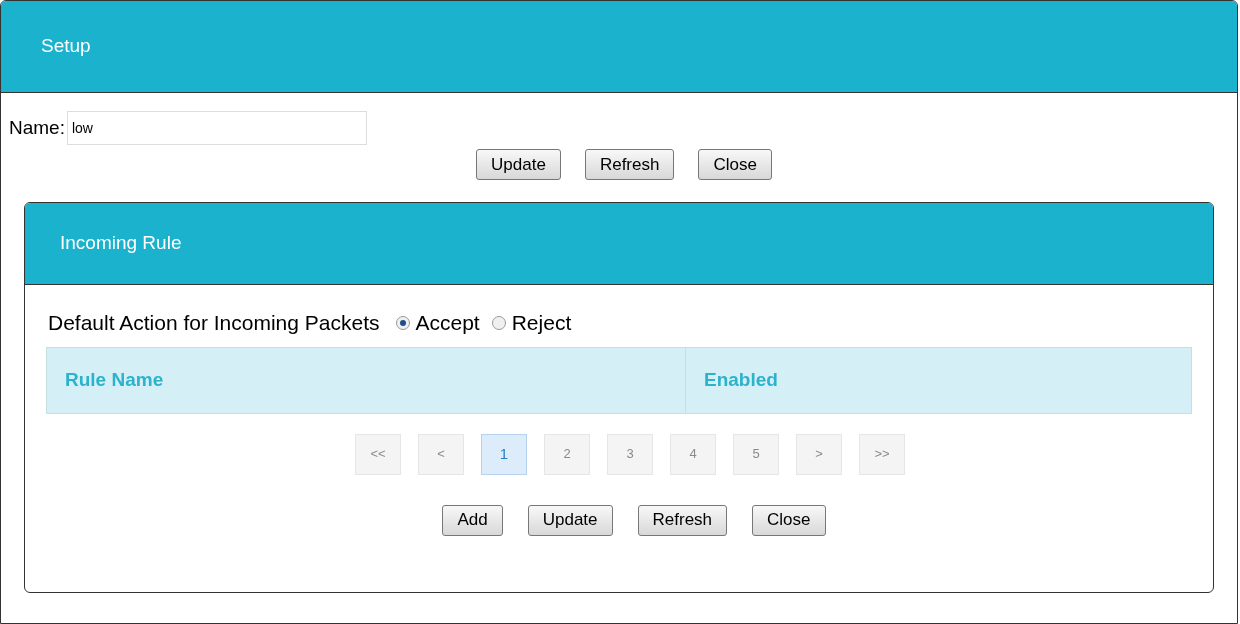  I want to click on page-button: 2, so click(567, 454).